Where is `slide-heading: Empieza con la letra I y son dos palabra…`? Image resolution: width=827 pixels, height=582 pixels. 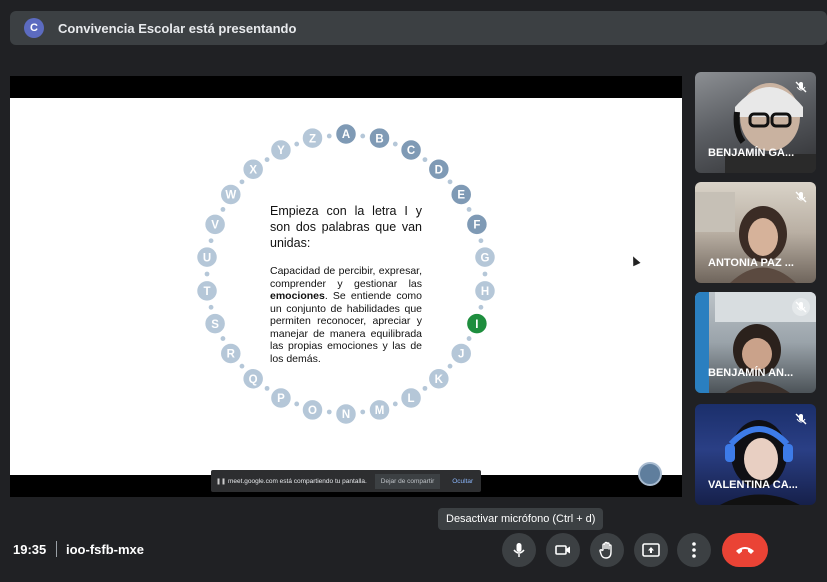
slide-heading: Empieza con la letra I y son dos palabra… is located at coordinates (346, 227).